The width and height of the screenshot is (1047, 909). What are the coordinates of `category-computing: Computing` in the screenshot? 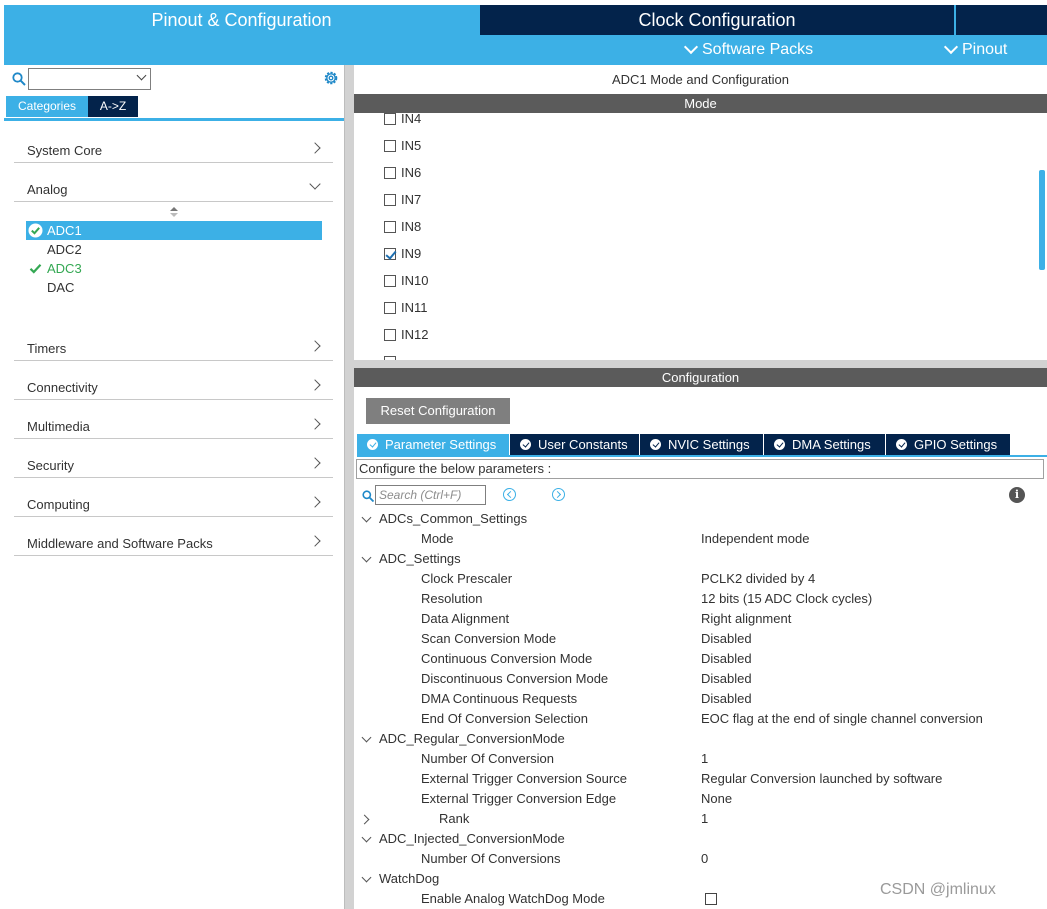 It's located at (173, 497).